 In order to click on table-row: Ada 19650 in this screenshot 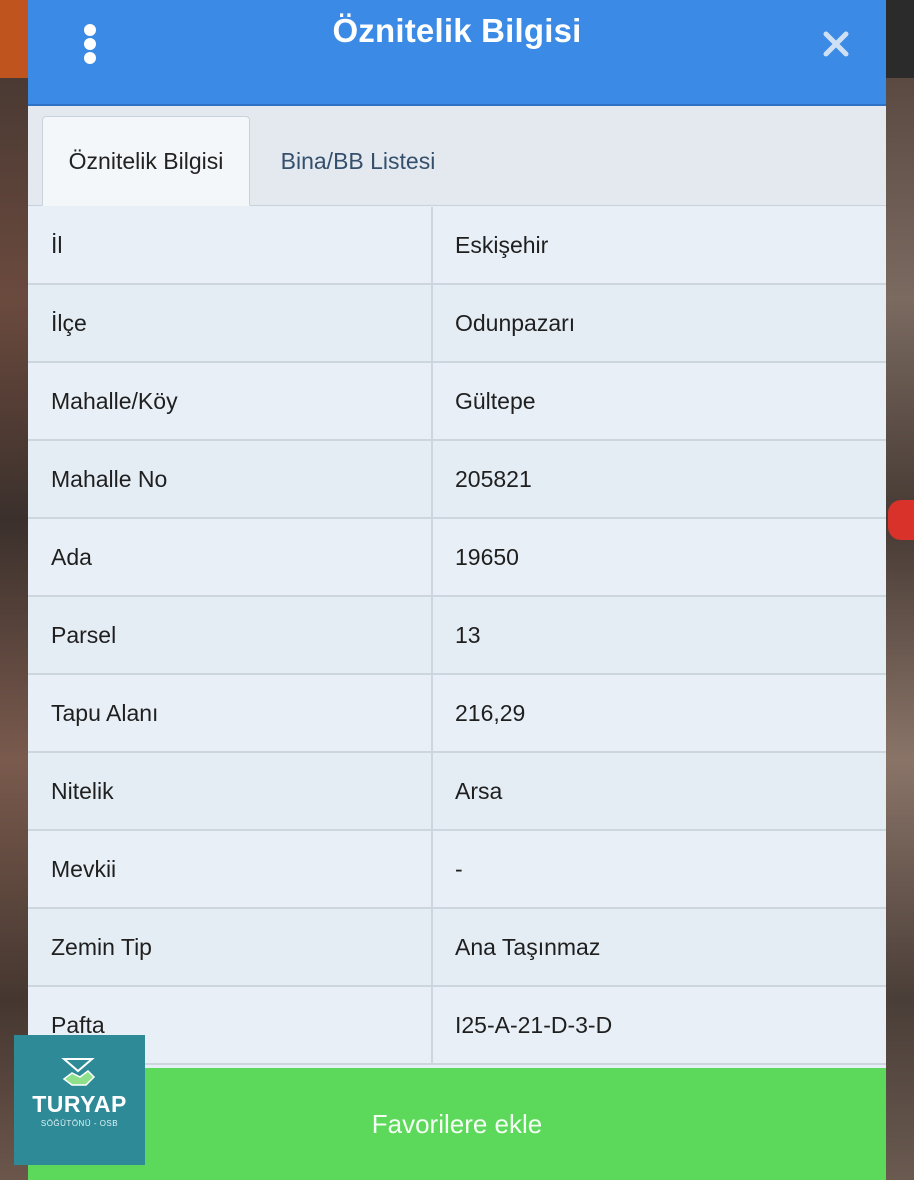, I will do `click(457, 558)`.